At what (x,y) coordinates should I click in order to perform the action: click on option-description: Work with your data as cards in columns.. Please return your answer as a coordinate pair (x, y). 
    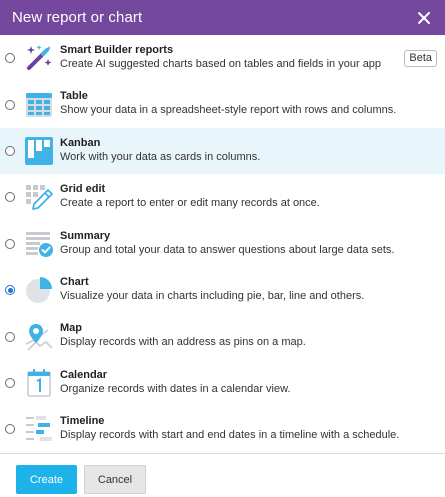
    Looking at the image, I should click on (160, 156).